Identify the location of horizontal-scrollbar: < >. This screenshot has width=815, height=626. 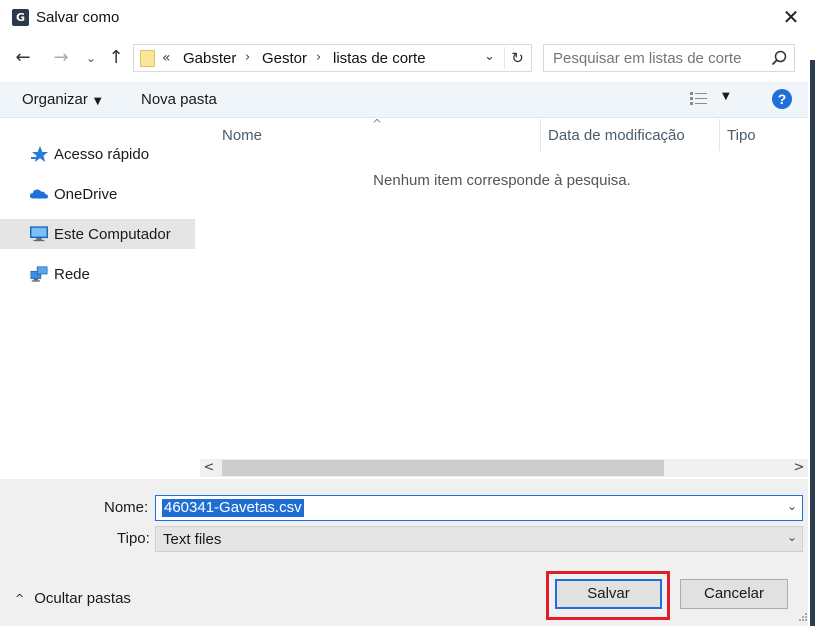
(504, 468).